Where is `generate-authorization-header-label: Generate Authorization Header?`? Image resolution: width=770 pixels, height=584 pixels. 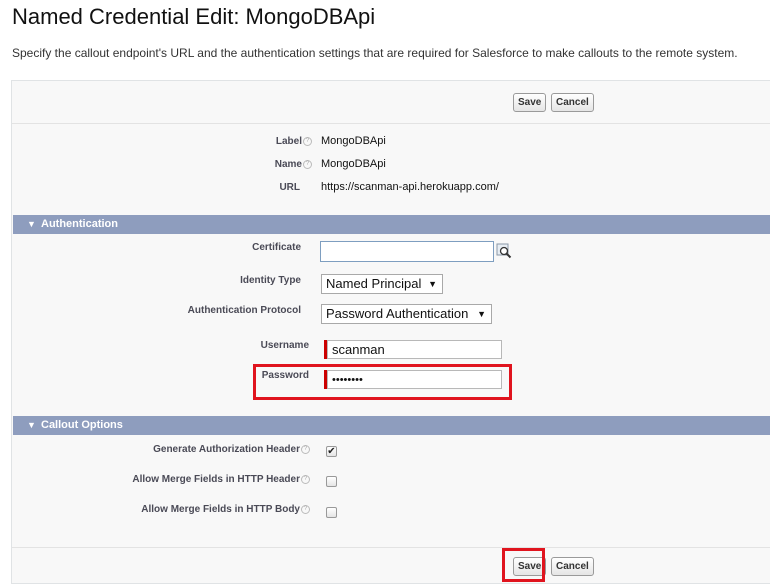 generate-authorization-header-label: Generate Authorization Header? is located at coordinates (205, 449).